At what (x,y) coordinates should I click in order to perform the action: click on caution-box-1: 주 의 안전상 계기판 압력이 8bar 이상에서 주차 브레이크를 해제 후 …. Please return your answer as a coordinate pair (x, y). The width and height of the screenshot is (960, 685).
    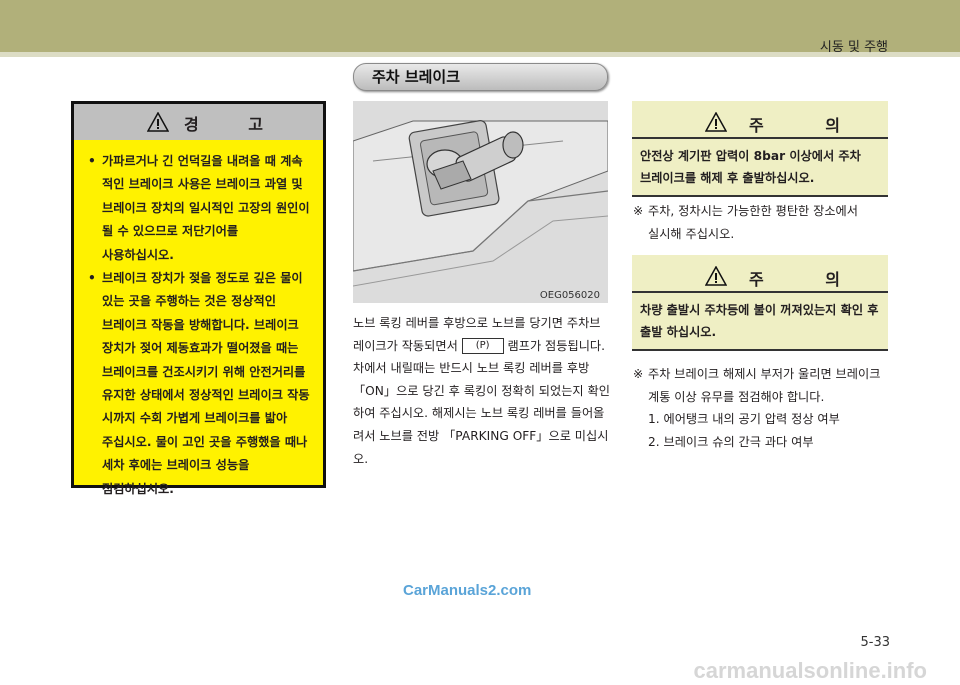
    Looking at the image, I should click on (760, 149).